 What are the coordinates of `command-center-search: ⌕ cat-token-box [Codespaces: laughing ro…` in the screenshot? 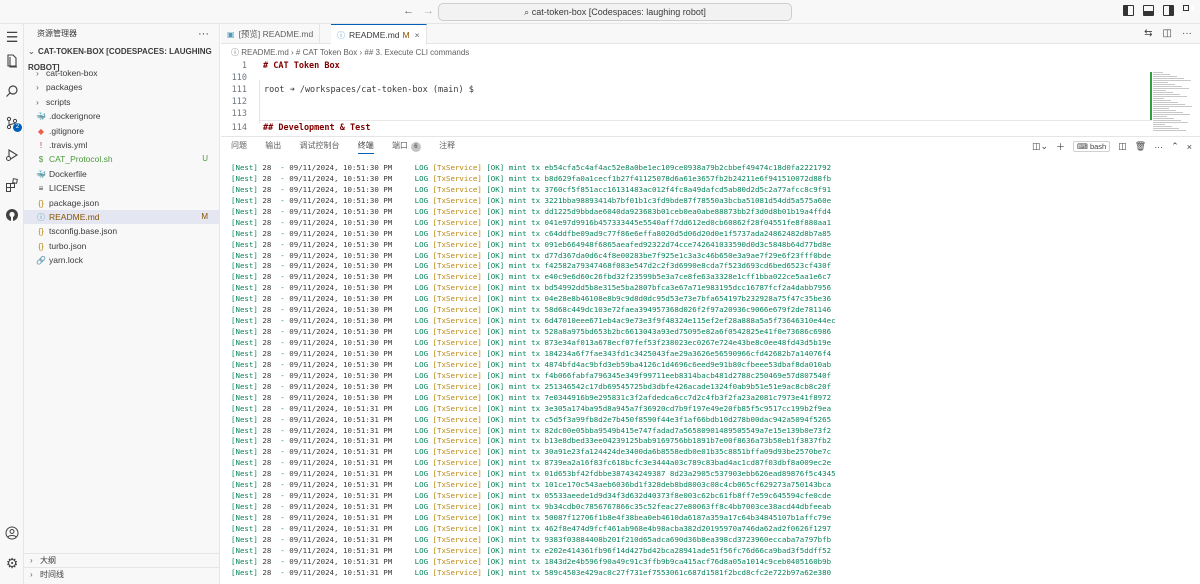 It's located at (615, 12).